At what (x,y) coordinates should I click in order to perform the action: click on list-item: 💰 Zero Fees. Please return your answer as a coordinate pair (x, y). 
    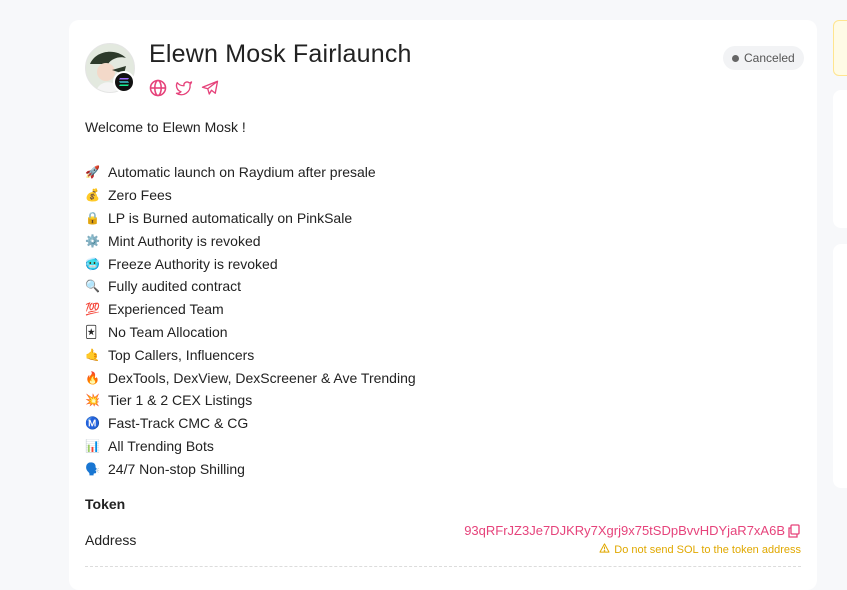
    Looking at the image, I should click on (250, 195).